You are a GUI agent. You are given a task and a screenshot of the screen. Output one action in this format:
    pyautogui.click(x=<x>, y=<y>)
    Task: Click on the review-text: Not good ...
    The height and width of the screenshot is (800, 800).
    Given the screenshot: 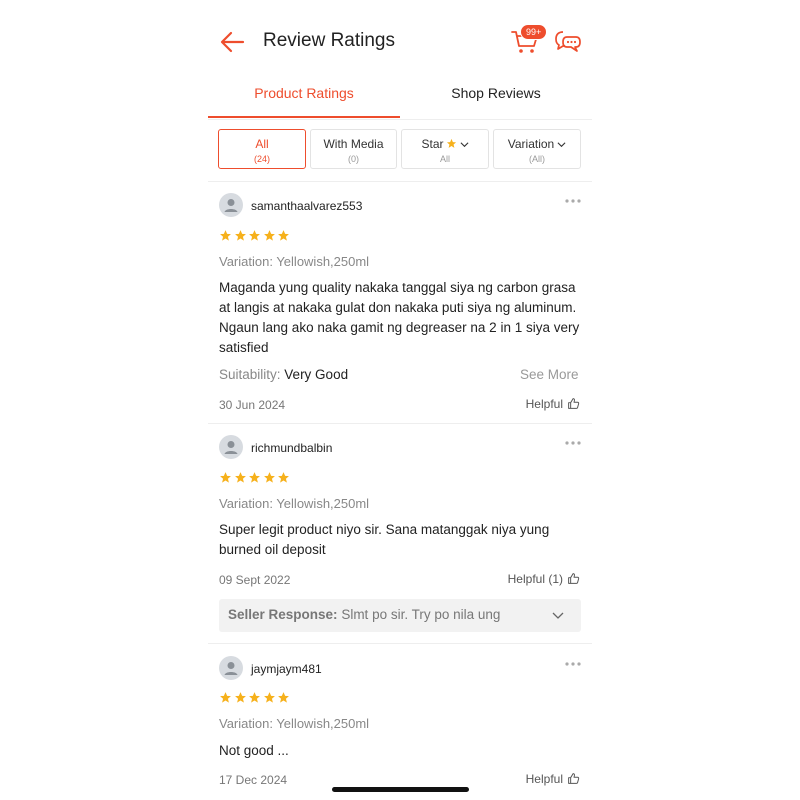 What is the action you would take?
    pyautogui.click(x=254, y=750)
    